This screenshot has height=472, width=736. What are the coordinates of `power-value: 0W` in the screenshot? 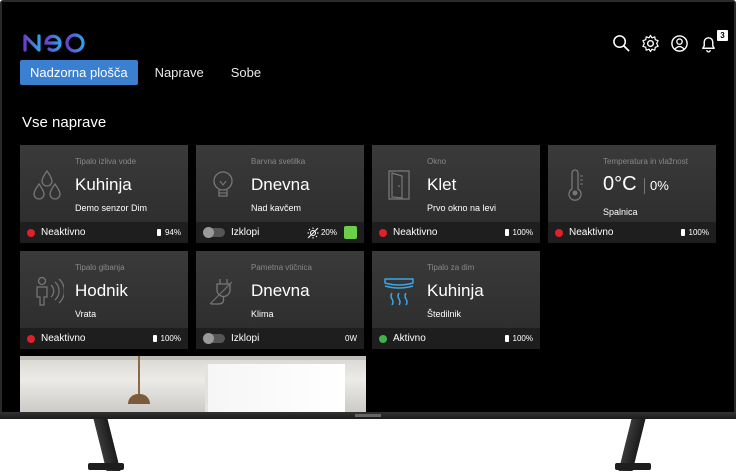 It's located at (351, 338).